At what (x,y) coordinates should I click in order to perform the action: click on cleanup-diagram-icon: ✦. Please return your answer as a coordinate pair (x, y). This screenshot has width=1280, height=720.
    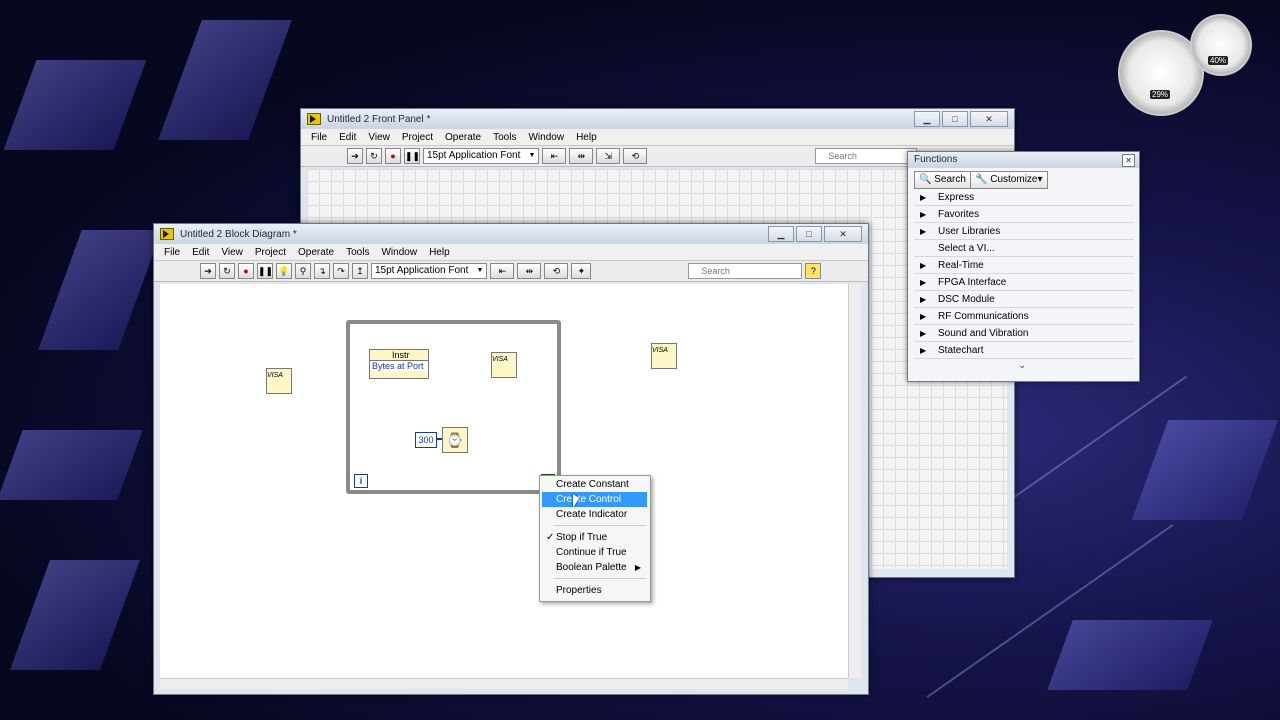
    Looking at the image, I should click on (581, 271).